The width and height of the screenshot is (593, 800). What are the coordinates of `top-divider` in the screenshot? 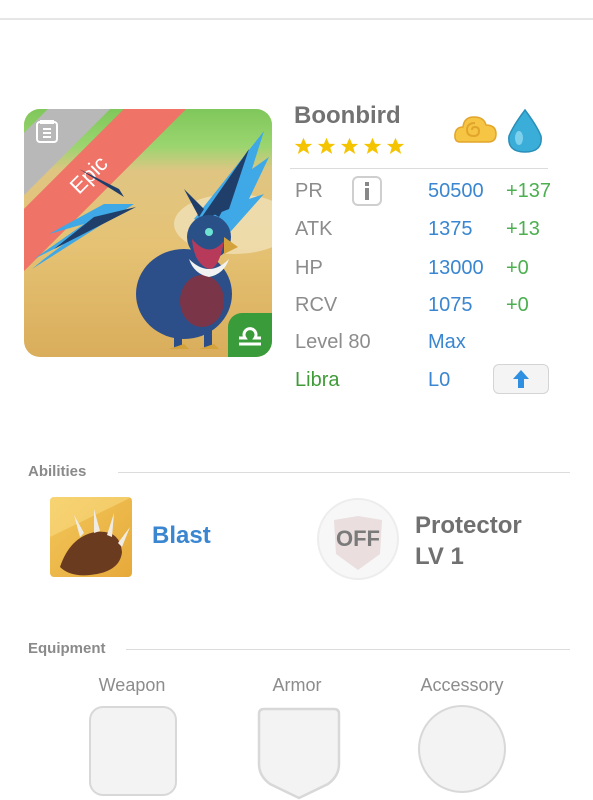 It's located at (296, 19).